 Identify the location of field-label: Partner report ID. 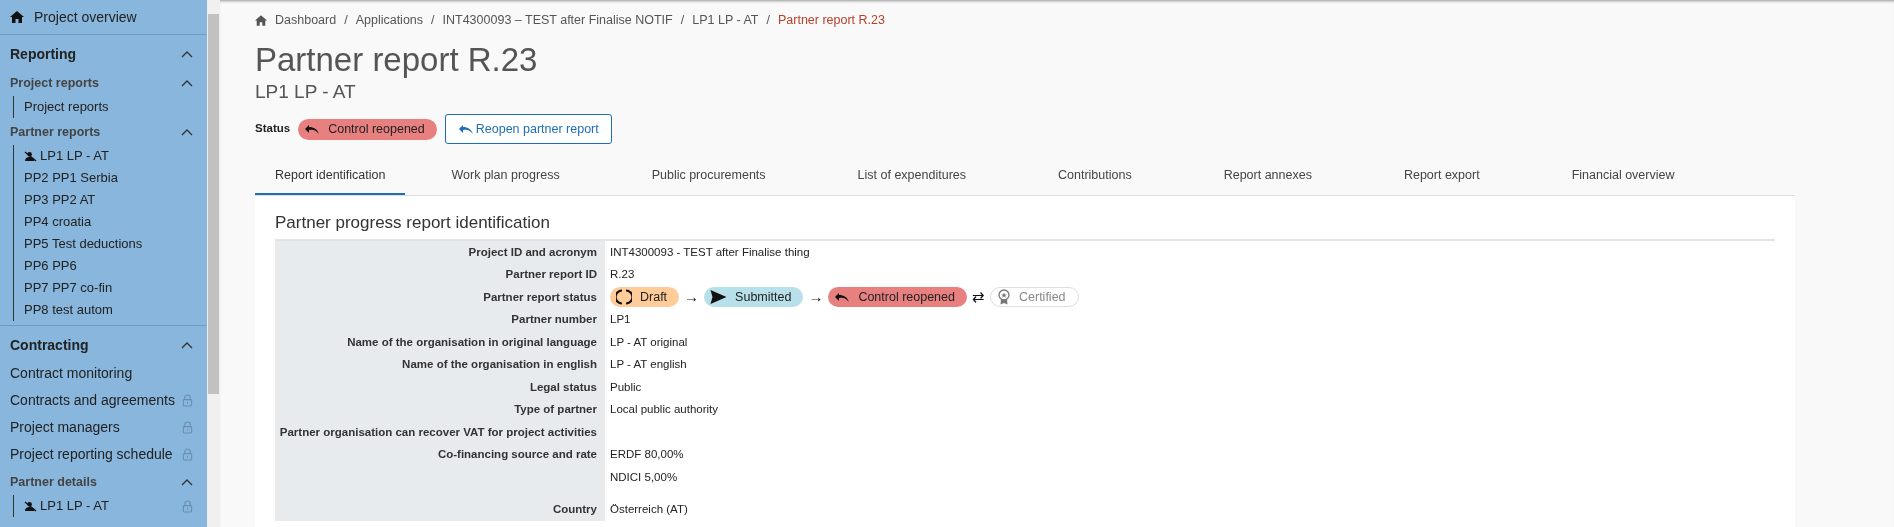
(551, 274).